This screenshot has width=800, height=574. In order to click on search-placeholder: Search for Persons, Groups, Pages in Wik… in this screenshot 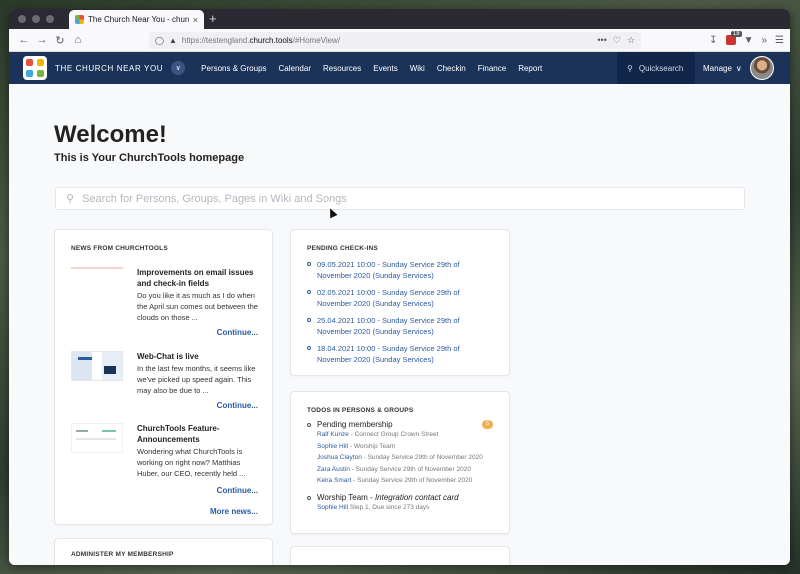, I will do `click(214, 198)`.